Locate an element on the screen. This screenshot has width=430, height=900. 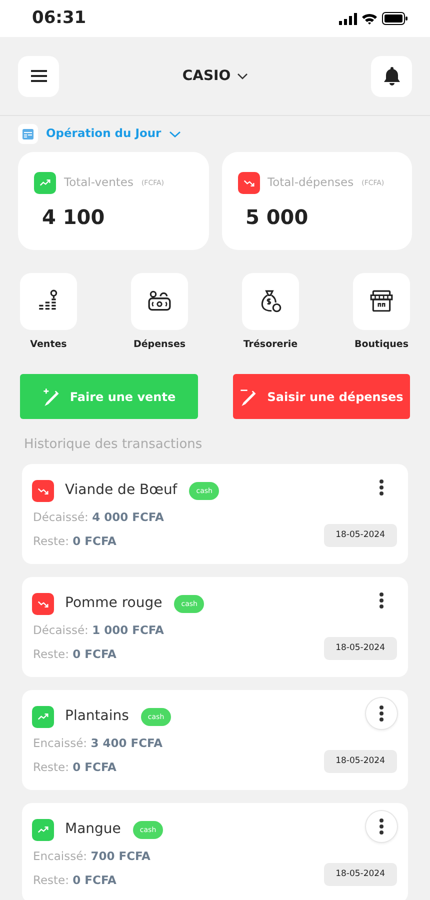
amount-text: Encaissé: 3 400 FCFA is located at coordinates (97, 743).